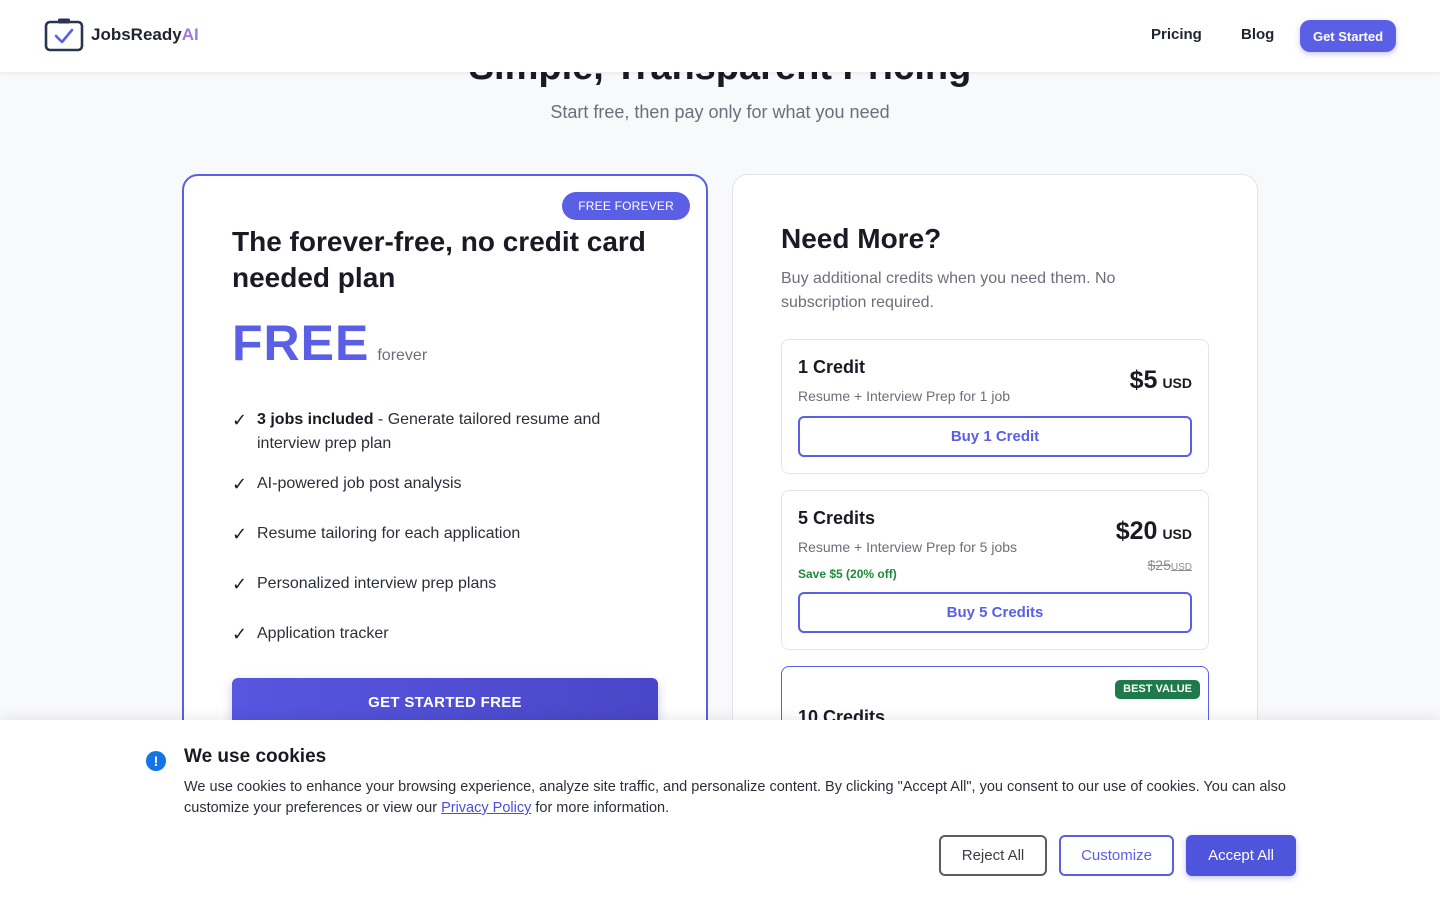  What do you see at coordinates (847, 574) in the screenshot?
I see `savings-note: Save $5 (20% off)` at bounding box center [847, 574].